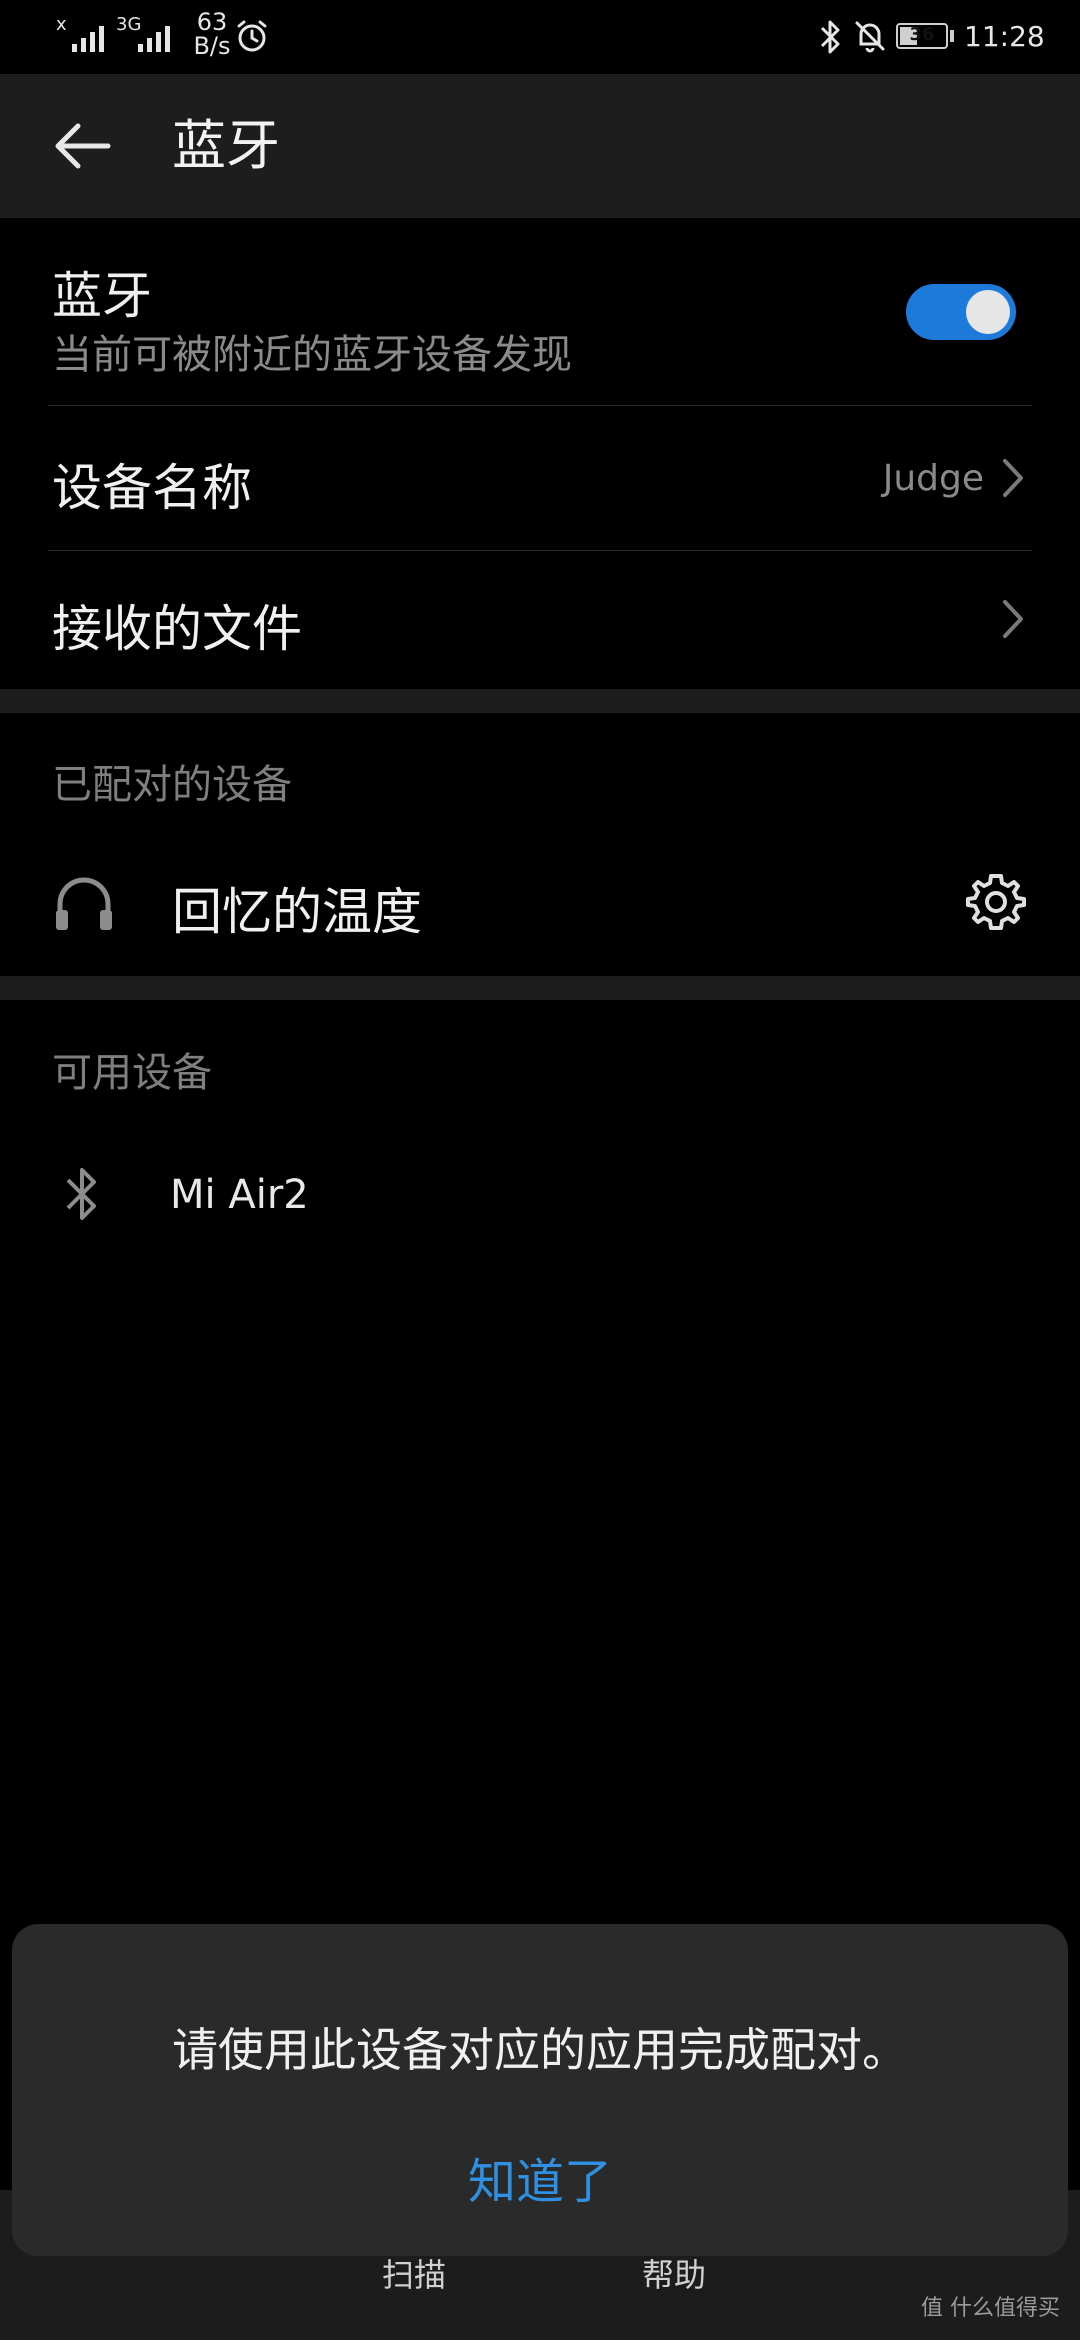 The width and height of the screenshot is (1080, 2340). What do you see at coordinates (990, 2308) in the screenshot?
I see `watermark: 值 什么值得买` at bounding box center [990, 2308].